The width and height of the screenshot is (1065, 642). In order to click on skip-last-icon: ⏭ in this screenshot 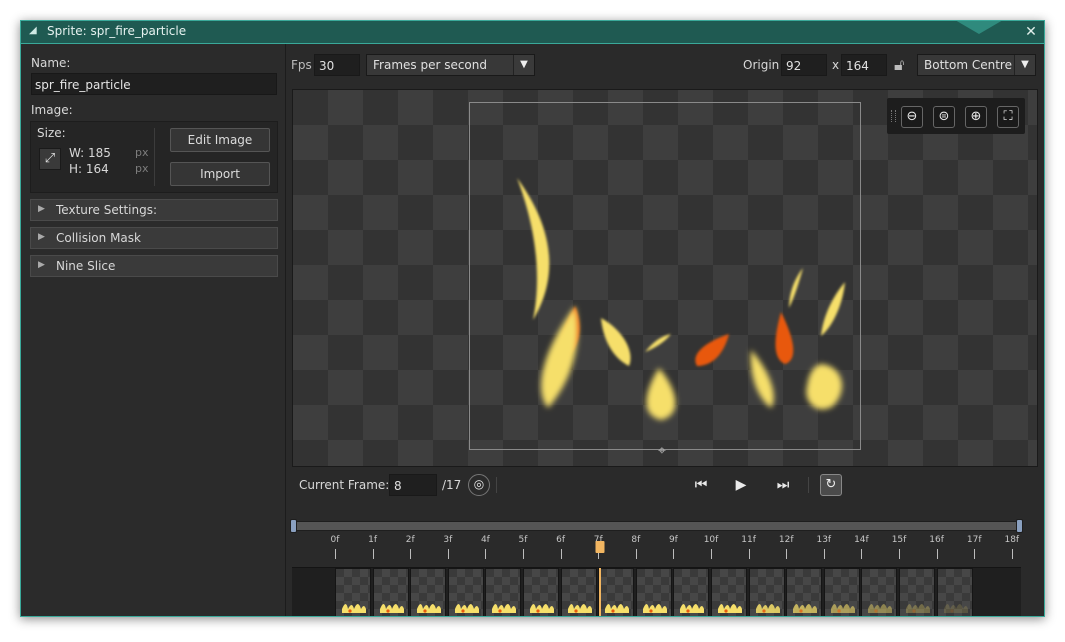, I will do `click(783, 485)`.